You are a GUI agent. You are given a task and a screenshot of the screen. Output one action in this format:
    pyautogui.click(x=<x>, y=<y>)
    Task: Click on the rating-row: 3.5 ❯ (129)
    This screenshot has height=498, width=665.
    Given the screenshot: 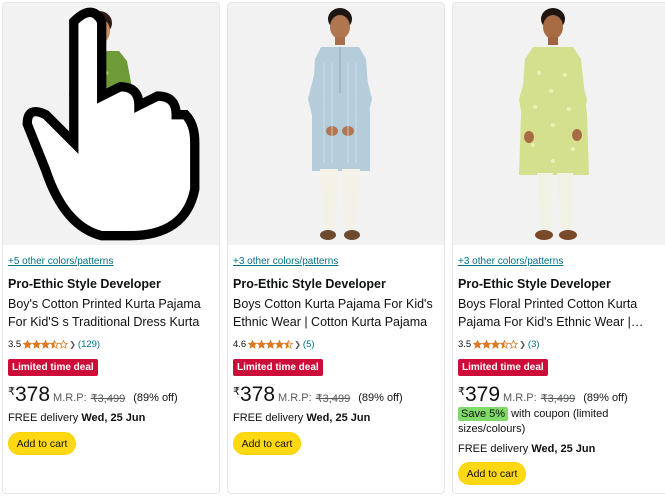 What is the action you would take?
    pyautogui.click(x=54, y=344)
    